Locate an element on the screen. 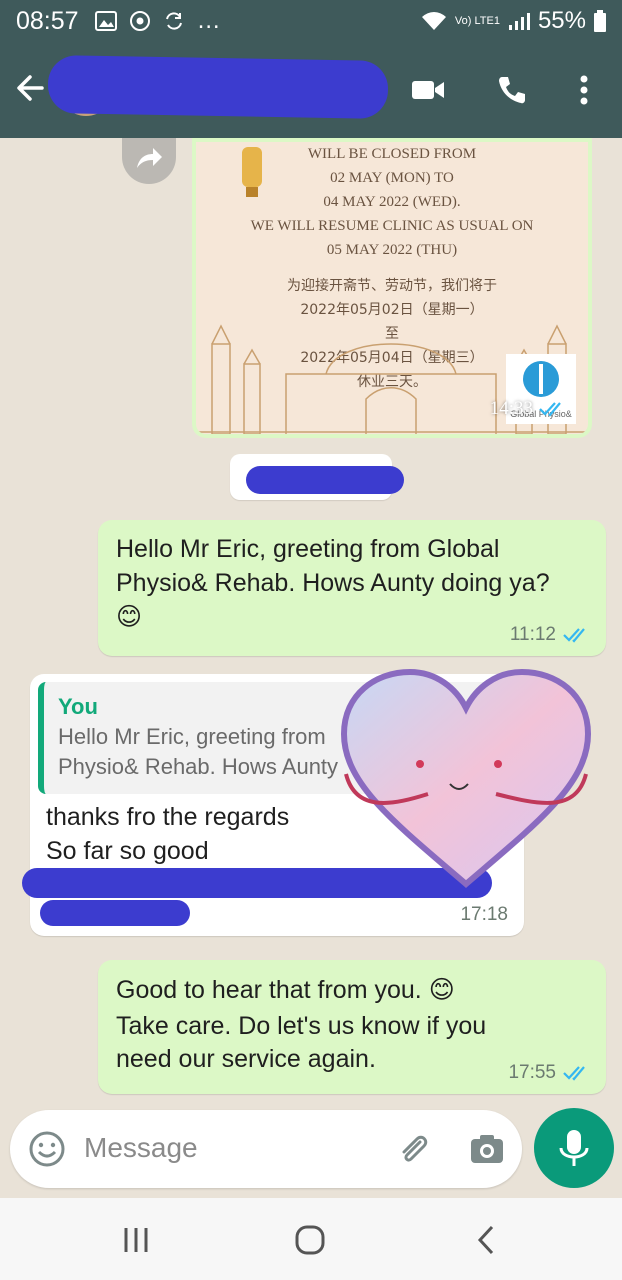  announcement-line: WE WILL RESUME CLINIC AS USUAL ON is located at coordinates (392, 226).